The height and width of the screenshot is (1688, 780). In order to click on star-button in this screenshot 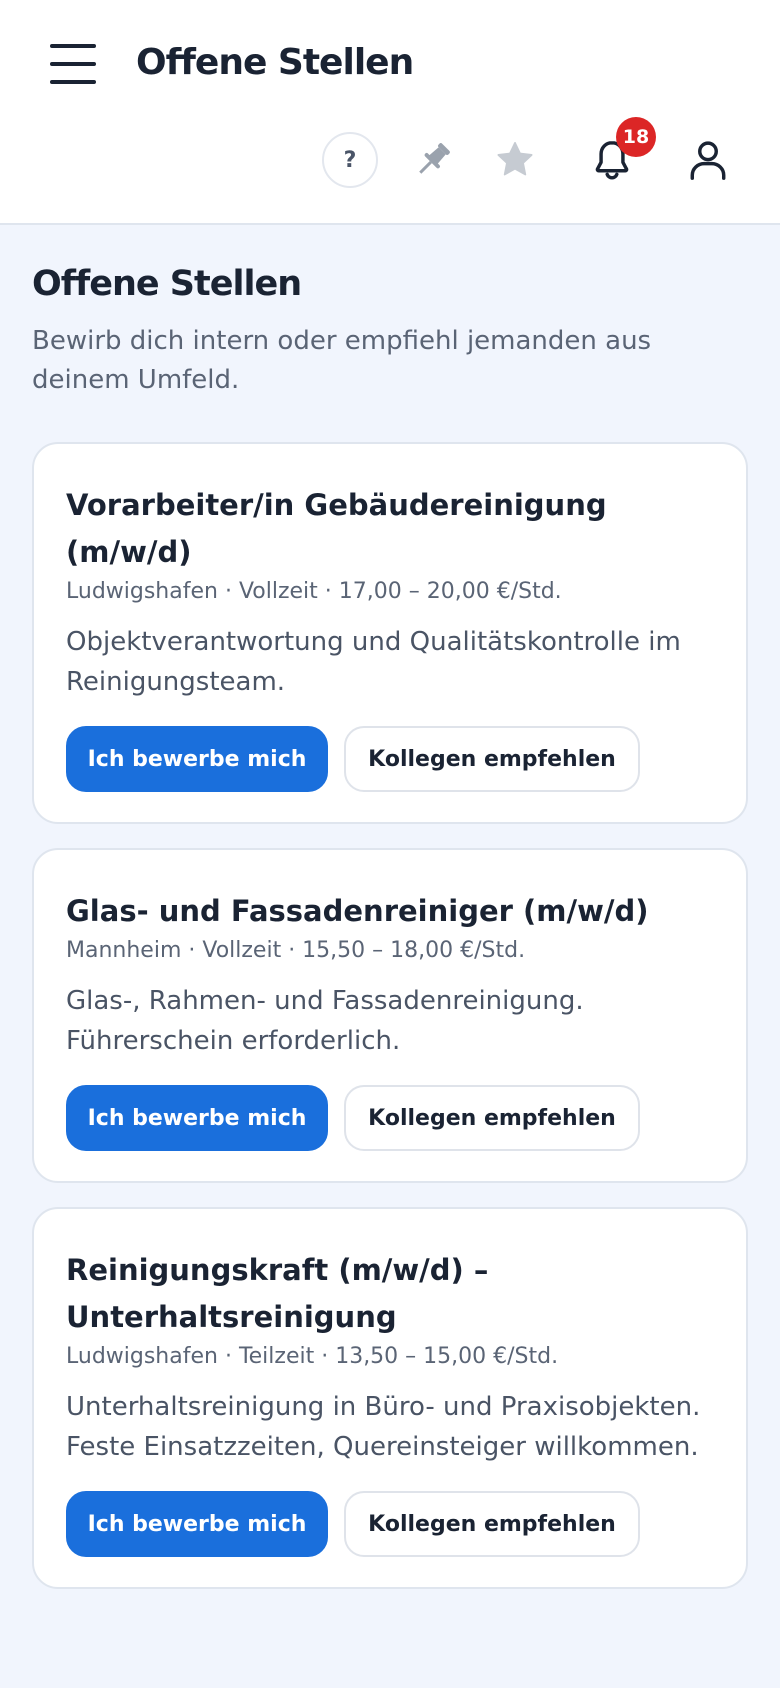, I will do `click(515, 160)`.